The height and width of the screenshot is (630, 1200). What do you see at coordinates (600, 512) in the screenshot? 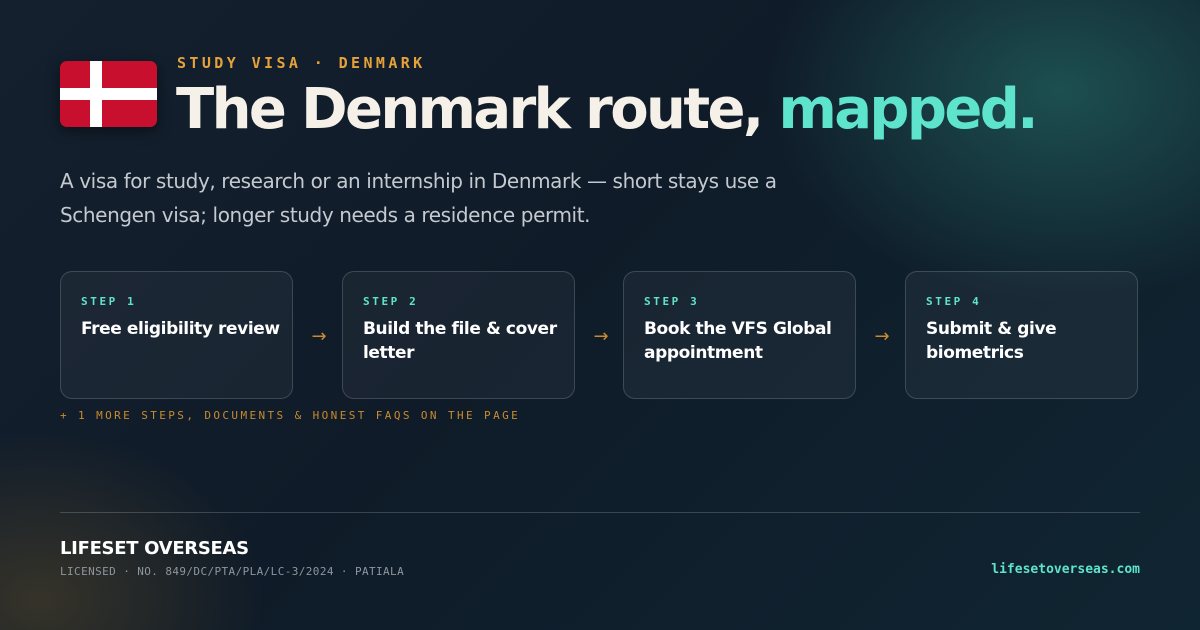
I see `footer-divider` at bounding box center [600, 512].